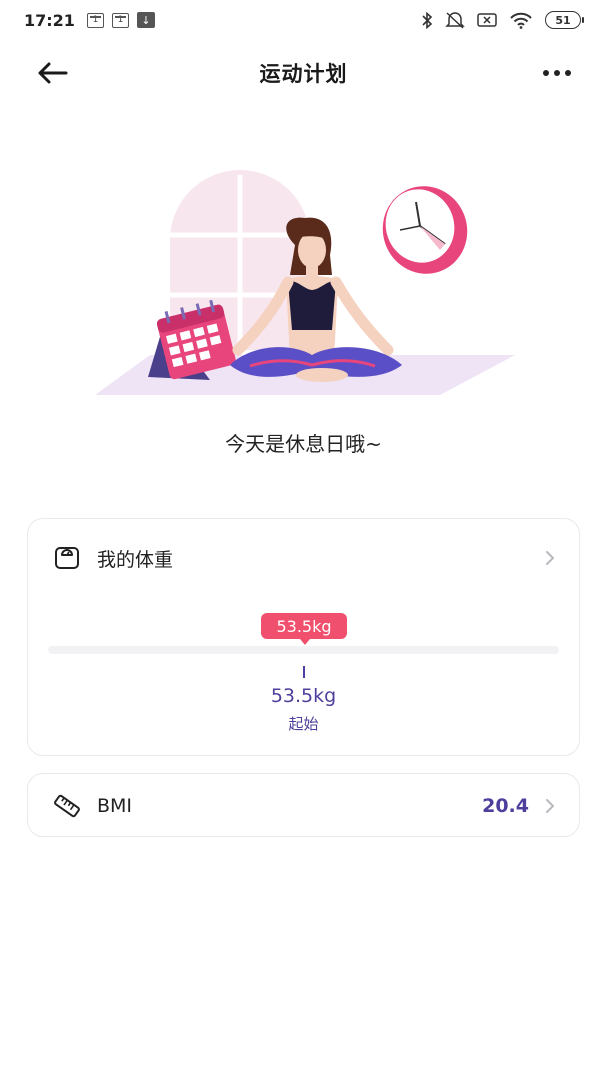 The width and height of the screenshot is (607, 1080). What do you see at coordinates (303, 444) in the screenshot?
I see `rest-day-message: 今天是休息日哦~` at bounding box center [303, 444].